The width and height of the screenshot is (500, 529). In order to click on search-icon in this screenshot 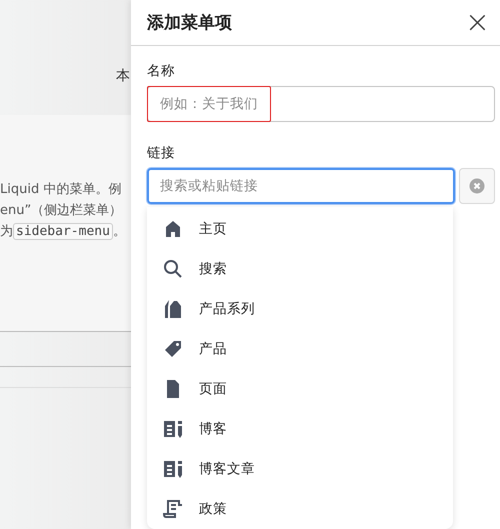, I will do `click(173, 269)`.